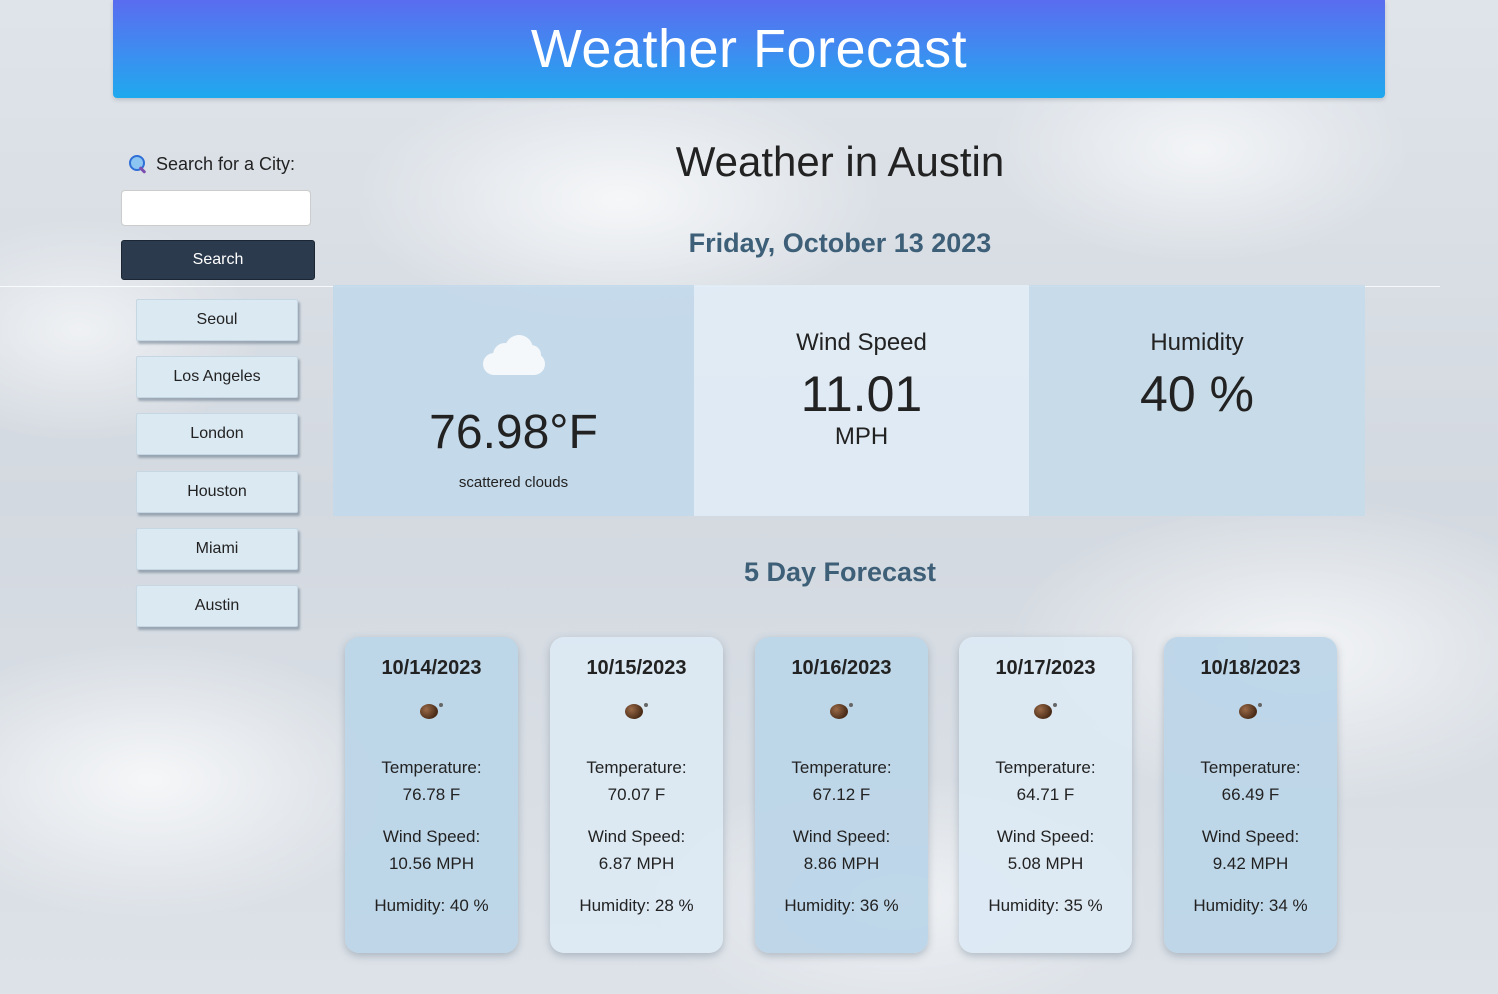 This screenshot has height=994, width=1498. What do you see at coordinates (841, 905) in the screenshot?
I see `humidity-text: Humidity: 36 %` at bounding box center [841, 905].